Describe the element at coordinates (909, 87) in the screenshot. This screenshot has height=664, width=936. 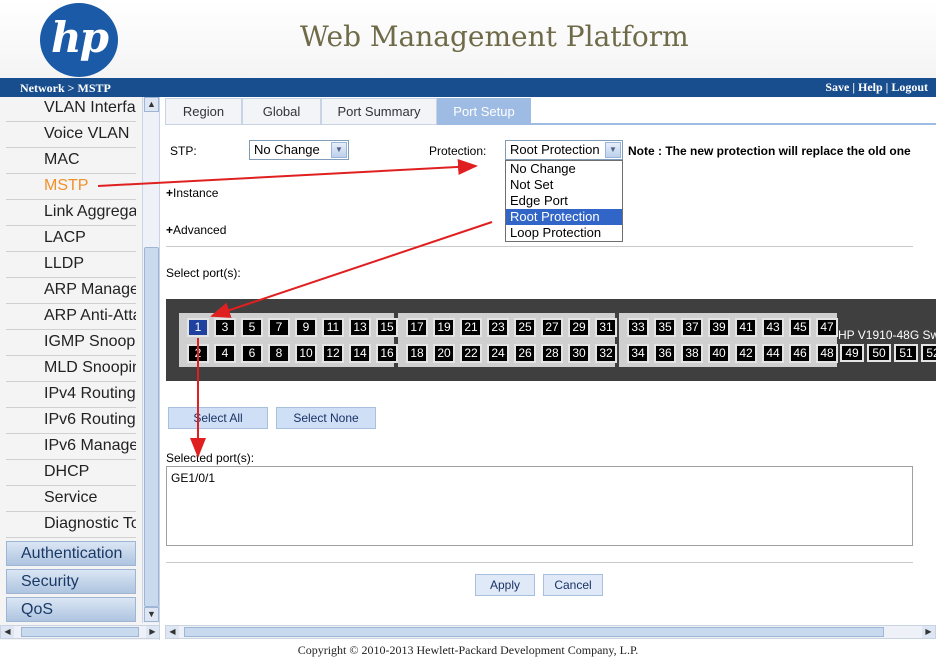
I see `logout-link: Logout` at that location.